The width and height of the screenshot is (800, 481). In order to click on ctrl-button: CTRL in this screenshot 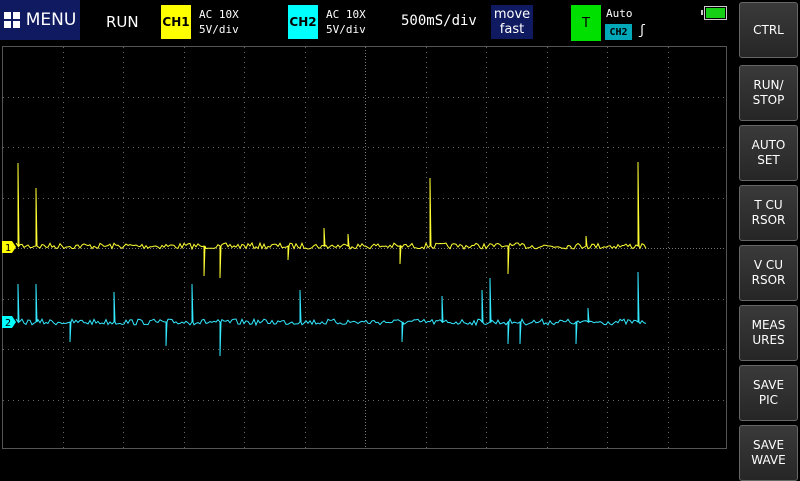, I will do `click(768, 30)`.